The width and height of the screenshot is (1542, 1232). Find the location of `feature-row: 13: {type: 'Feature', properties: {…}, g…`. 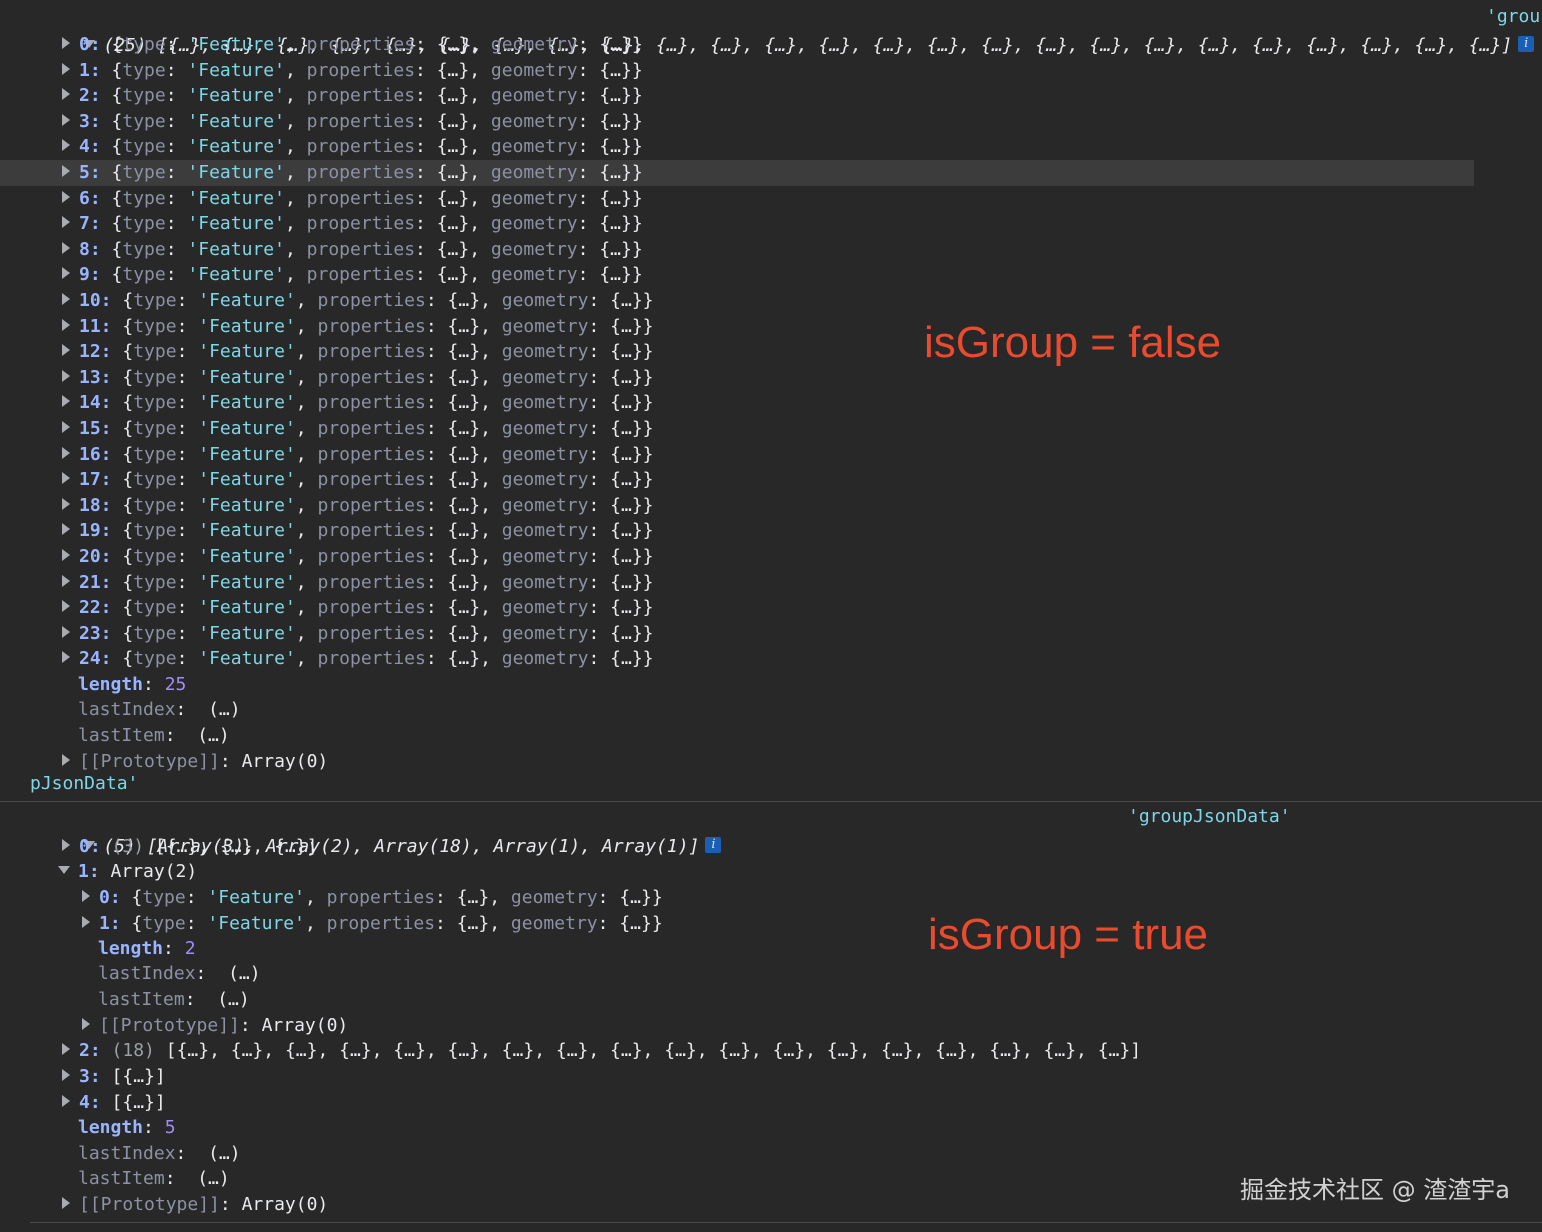

feature-row: 13: {type: 'Feature', properties: {…}, g… is located at coordinates (737, 378).